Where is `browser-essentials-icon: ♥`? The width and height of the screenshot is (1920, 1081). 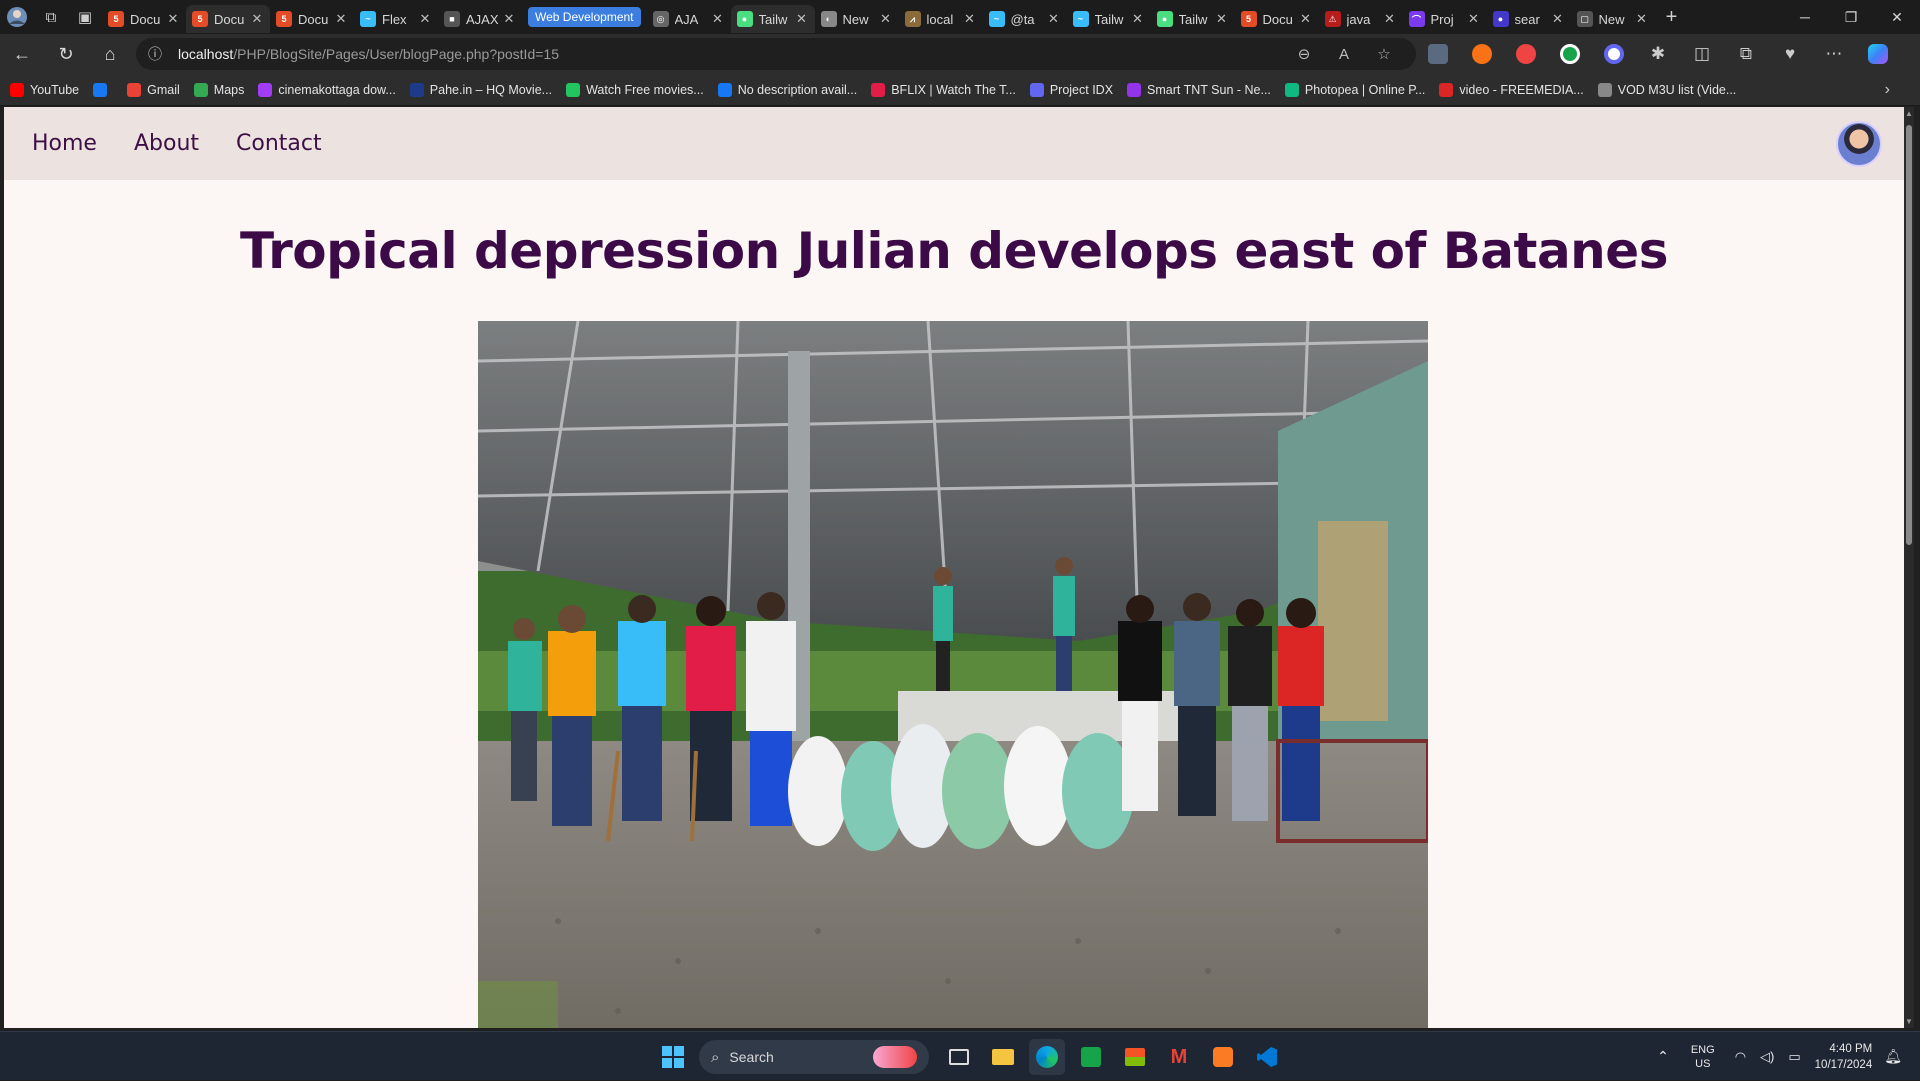 browser-essentials-icon: ♥ is located at coordinates (1790, 54).